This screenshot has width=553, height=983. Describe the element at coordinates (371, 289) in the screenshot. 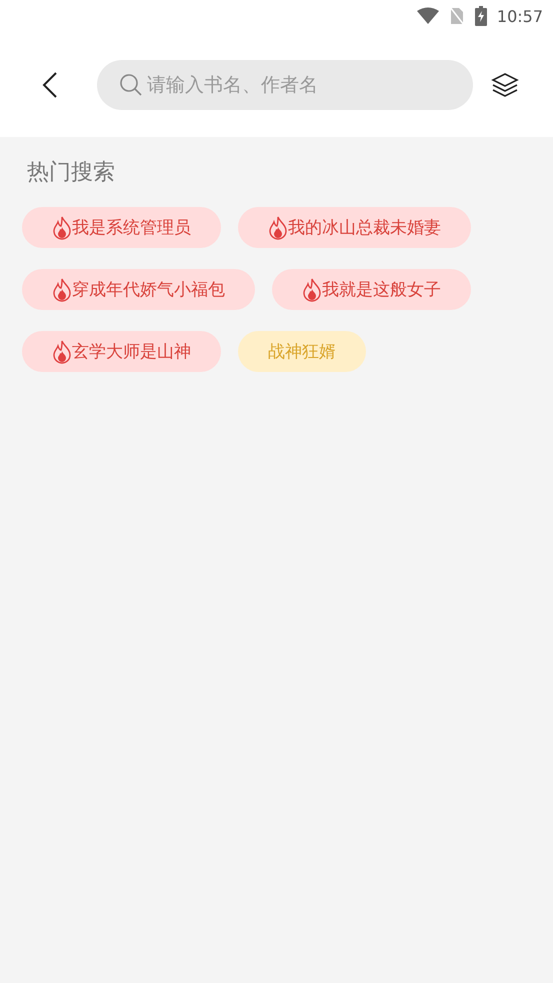

I see `search-tag: 我就是这般女子` at that location.